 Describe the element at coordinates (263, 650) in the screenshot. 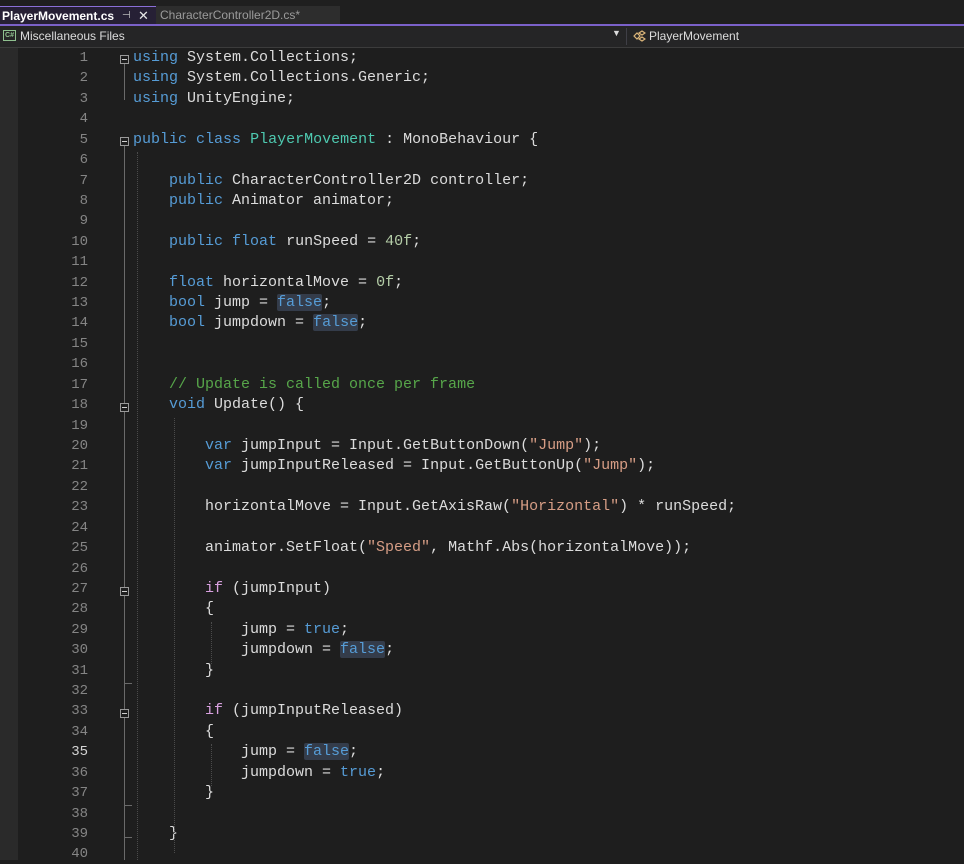

I see `code-text: jumpdown = false;` at that location.